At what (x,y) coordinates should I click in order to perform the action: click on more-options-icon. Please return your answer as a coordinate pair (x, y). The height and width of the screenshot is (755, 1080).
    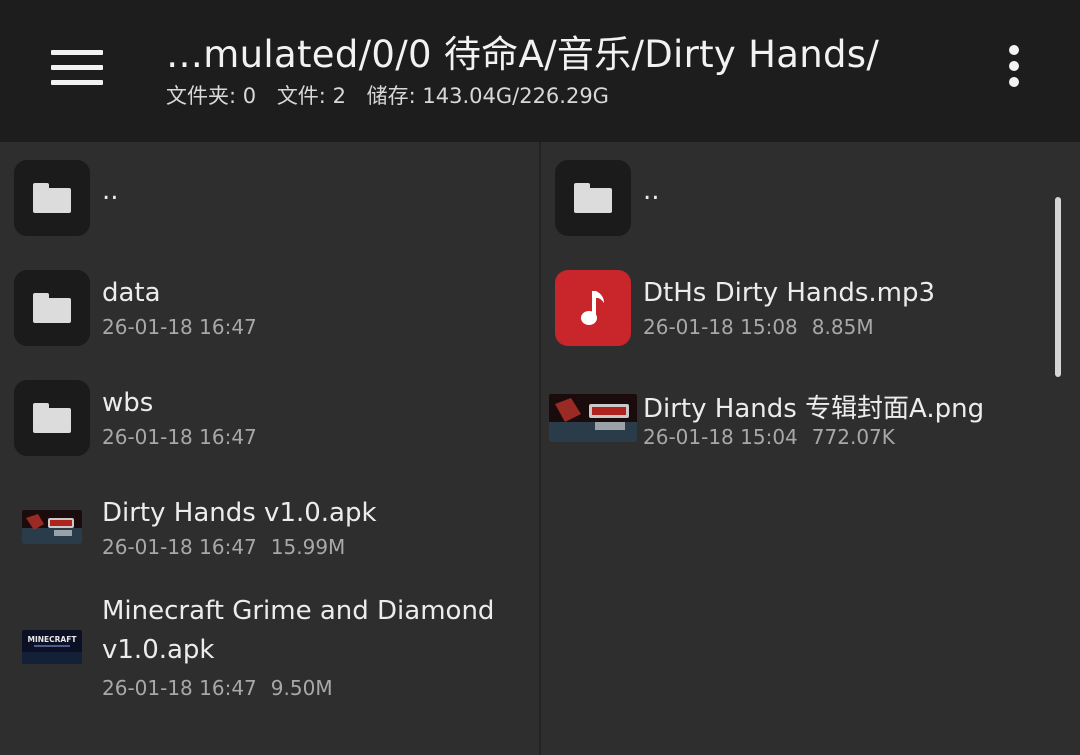
    Looking at the image, I should click on (1014, 66).